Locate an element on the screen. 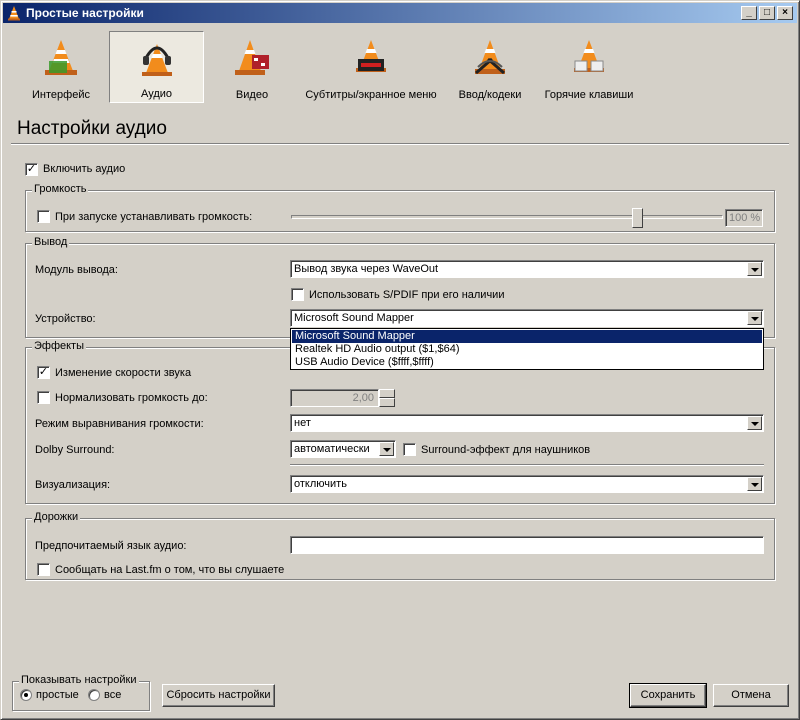 The image size is (800, 720). output-module-label: Модуль вывода: is located at coordinates (76, 270).